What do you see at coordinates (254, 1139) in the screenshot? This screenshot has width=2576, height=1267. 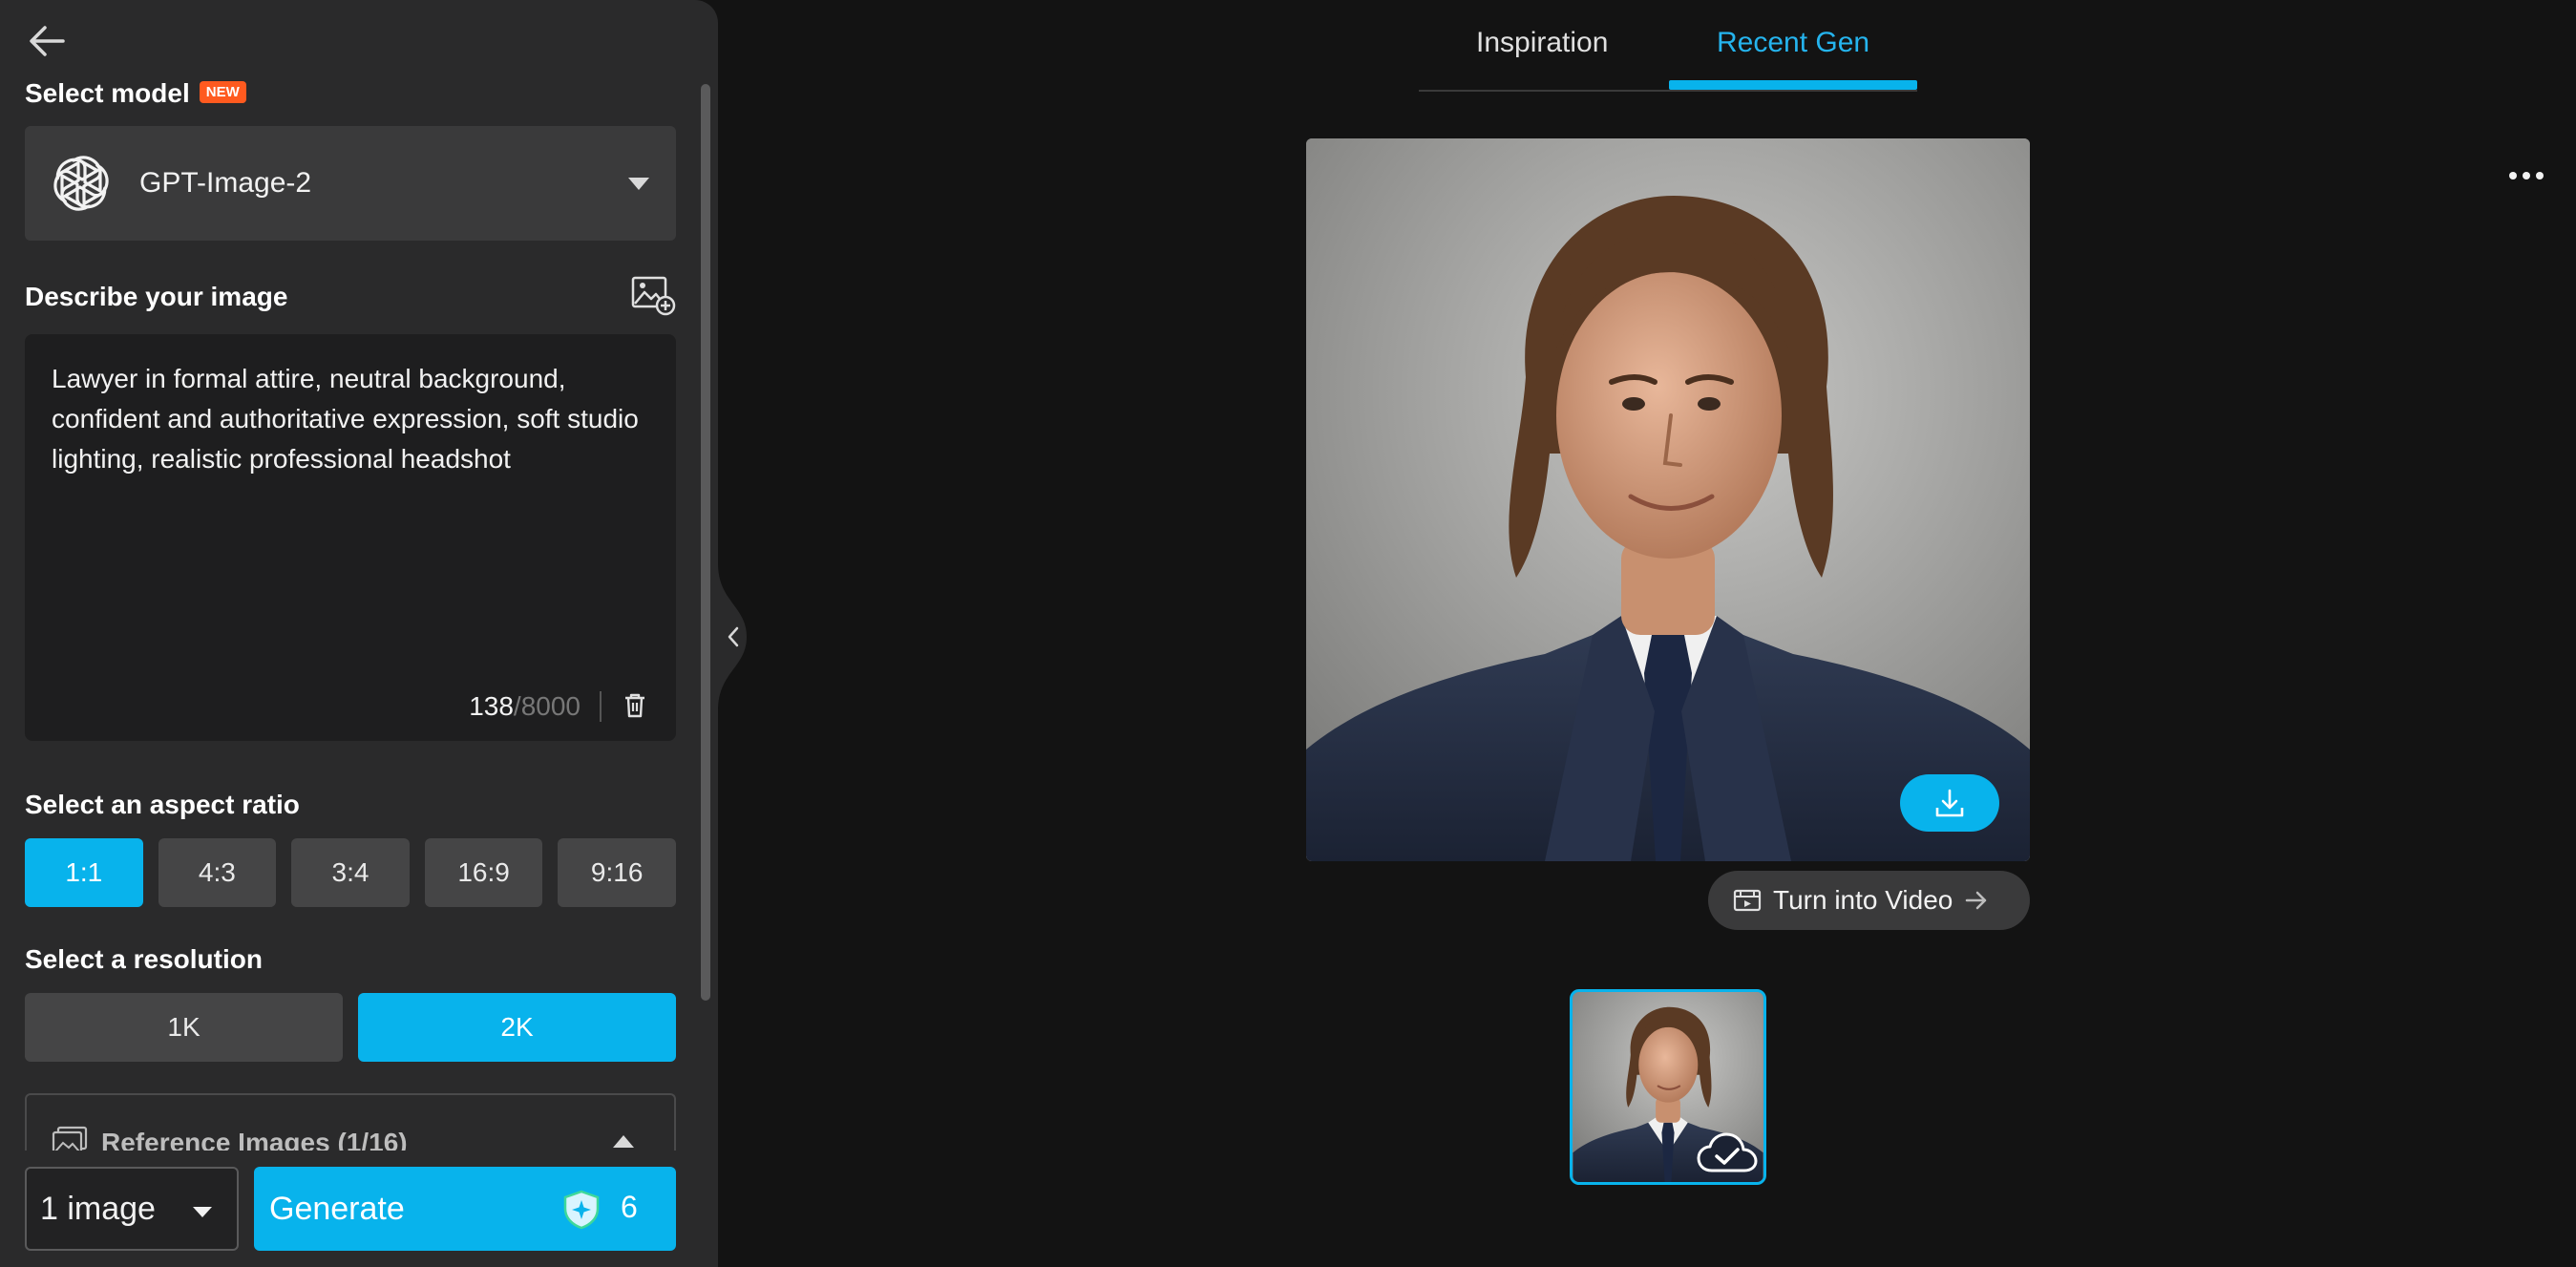 I see `reference-images-label: Reference Images (1/16)` at bounding box center [254, 1139].